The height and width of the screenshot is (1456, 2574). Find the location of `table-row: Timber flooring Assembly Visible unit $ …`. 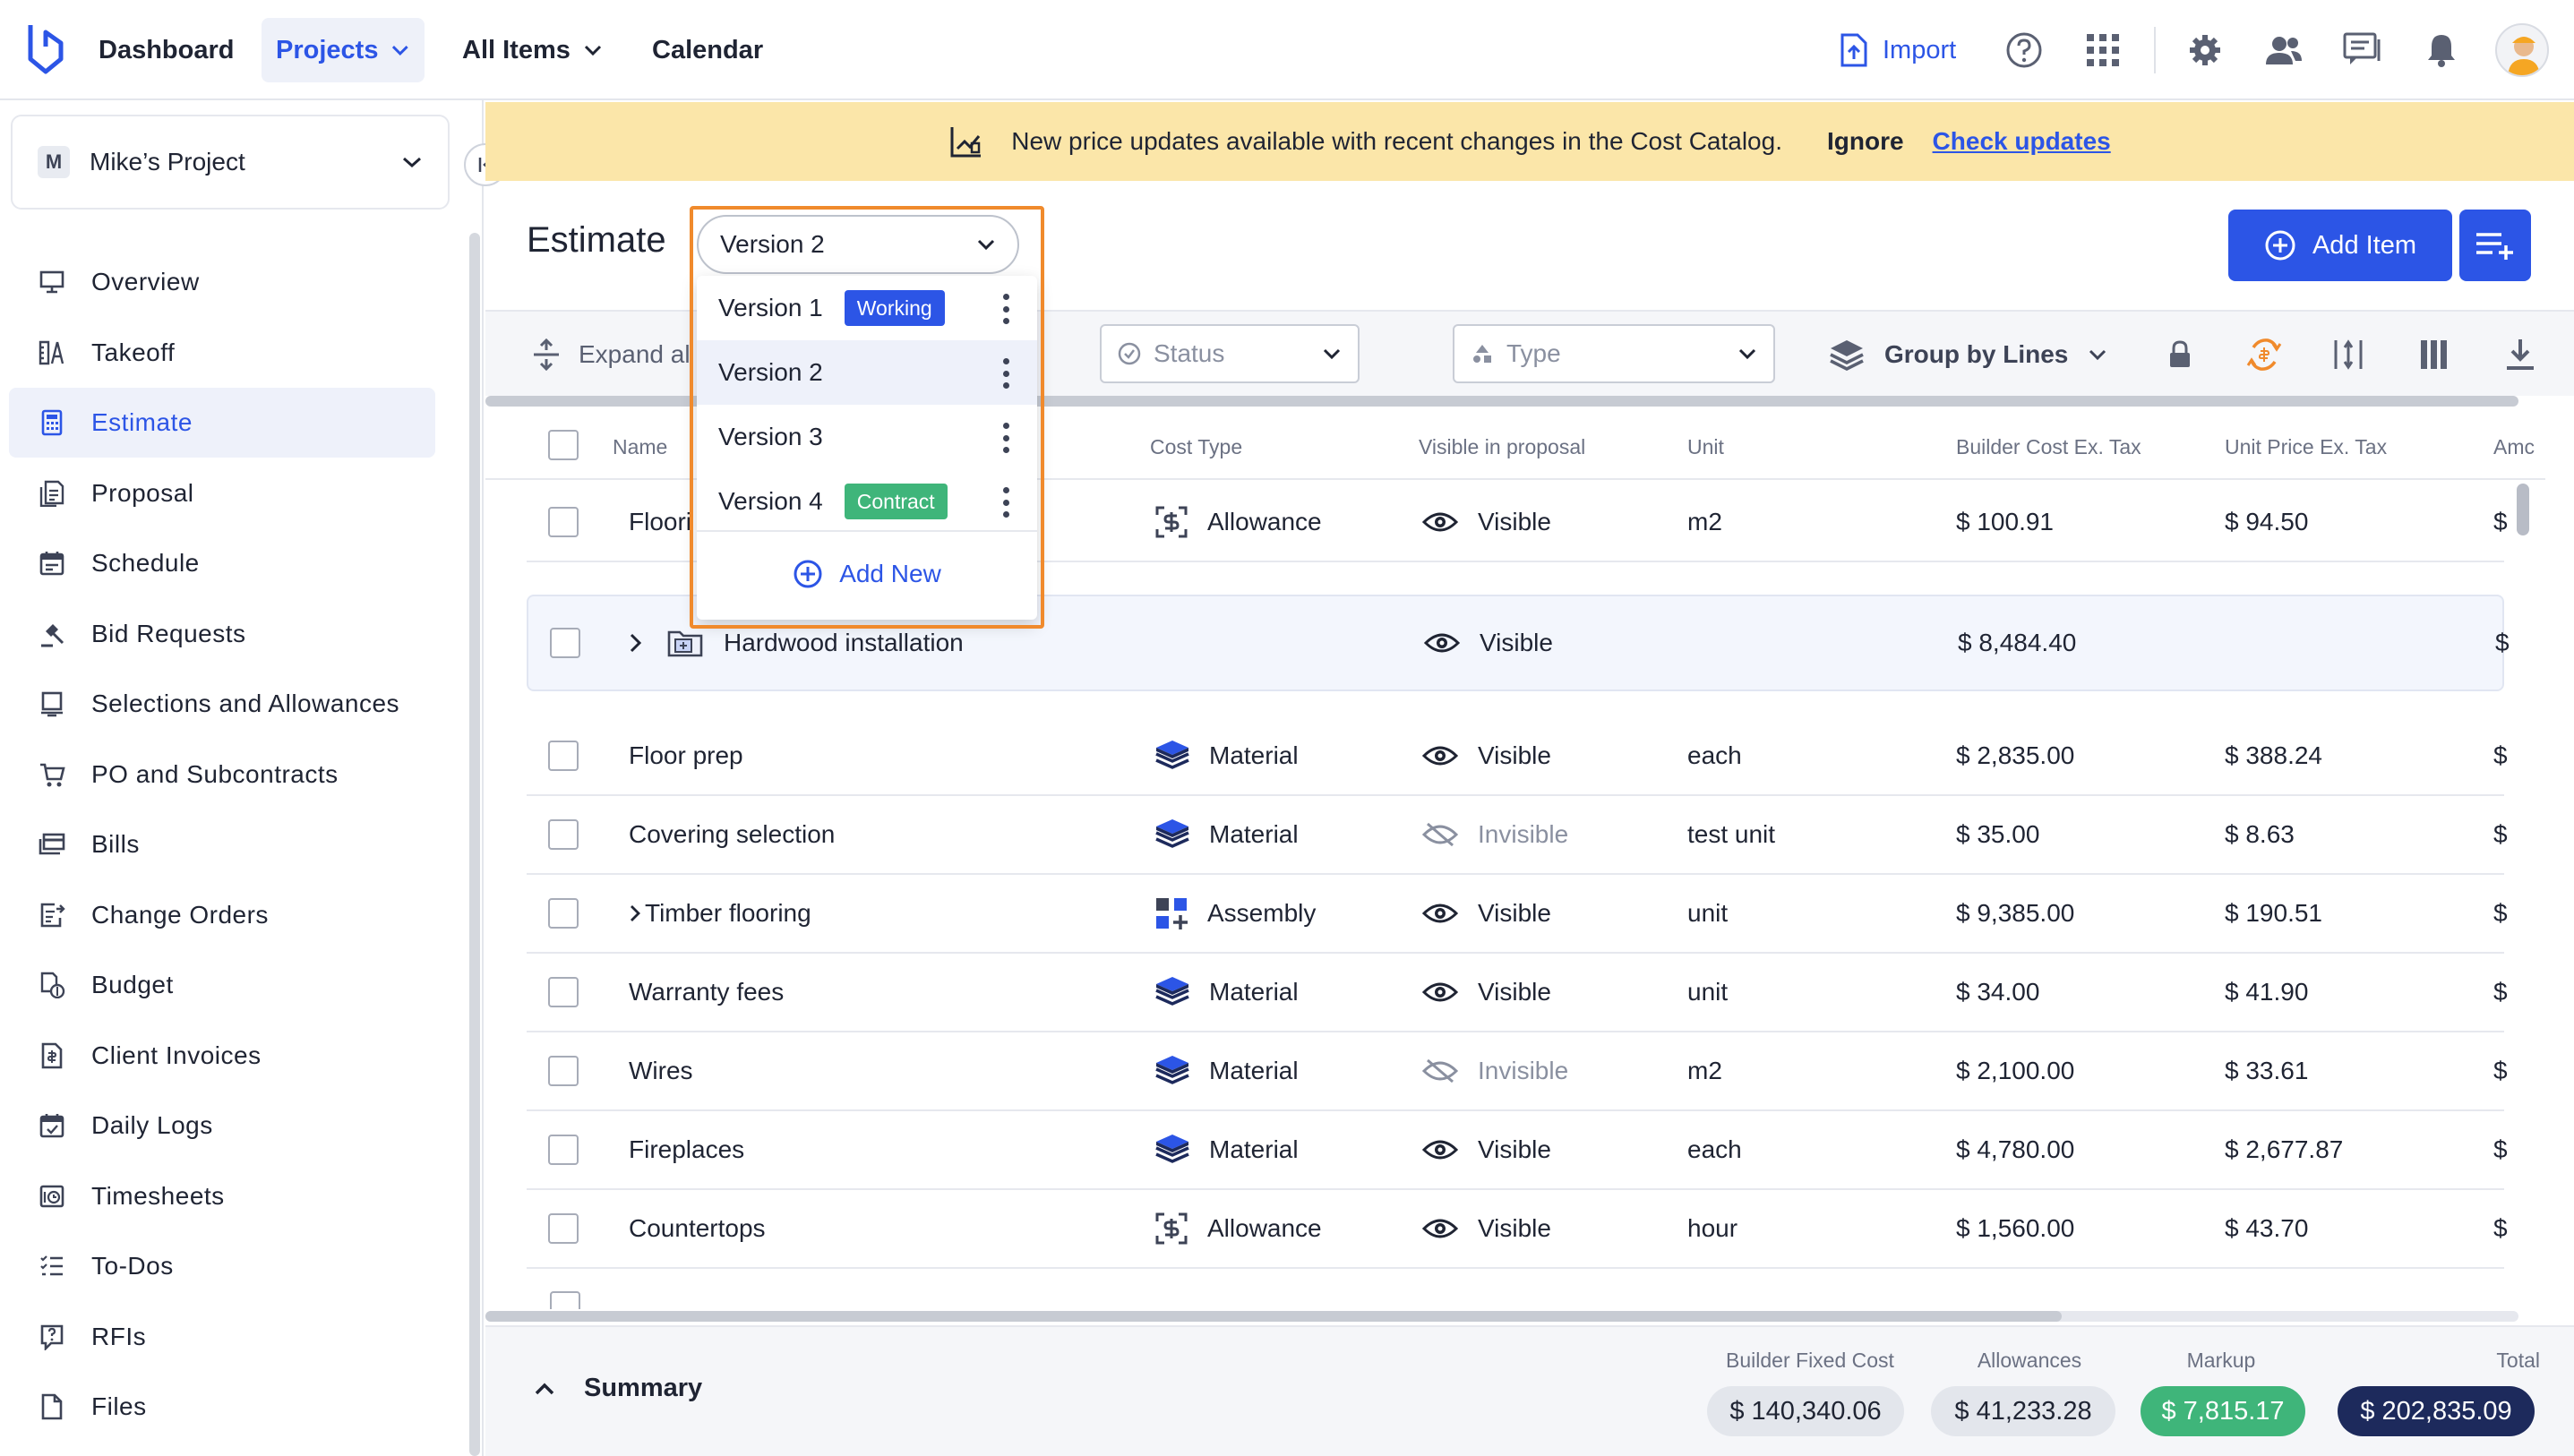

table-row: Timber flooring Assembly Visible unit $ … is located at coordinates (1517, 914).